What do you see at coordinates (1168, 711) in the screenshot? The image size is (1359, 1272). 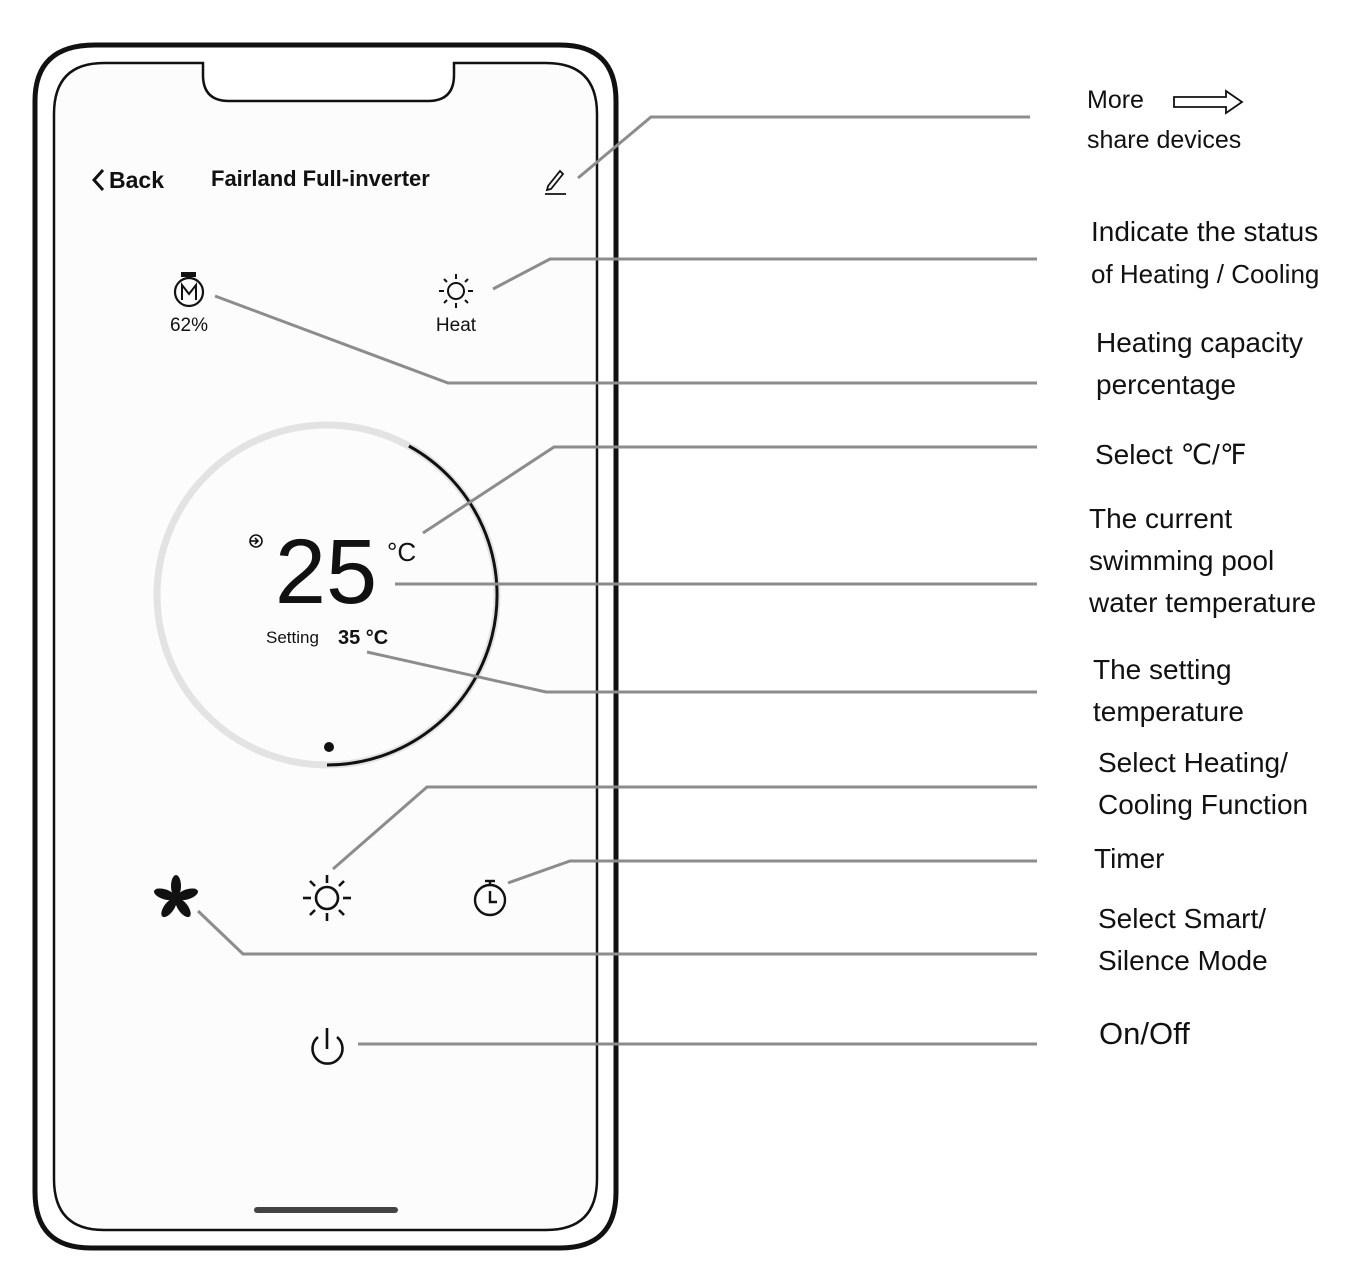 I see `annotation-setting-line2: temperature` at bounding box center [1168, 711].